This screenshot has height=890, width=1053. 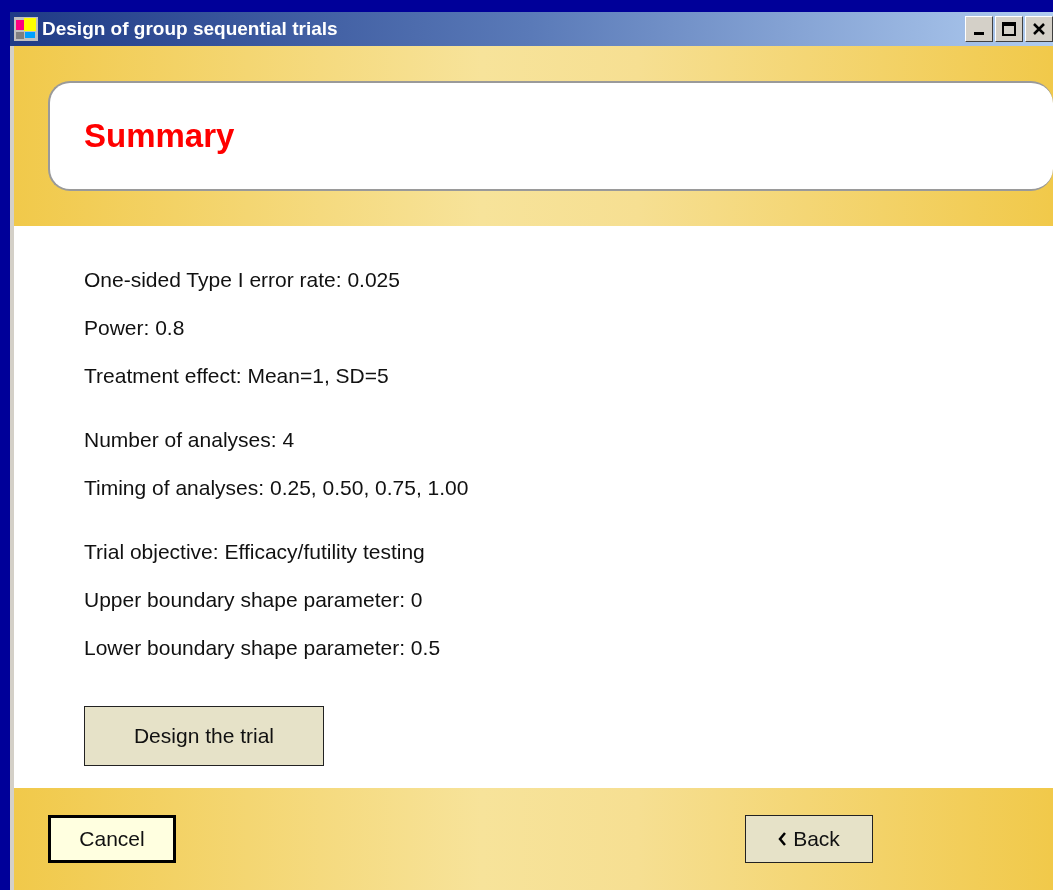 I want to click on close-icon, so click(x=1039, y=29).